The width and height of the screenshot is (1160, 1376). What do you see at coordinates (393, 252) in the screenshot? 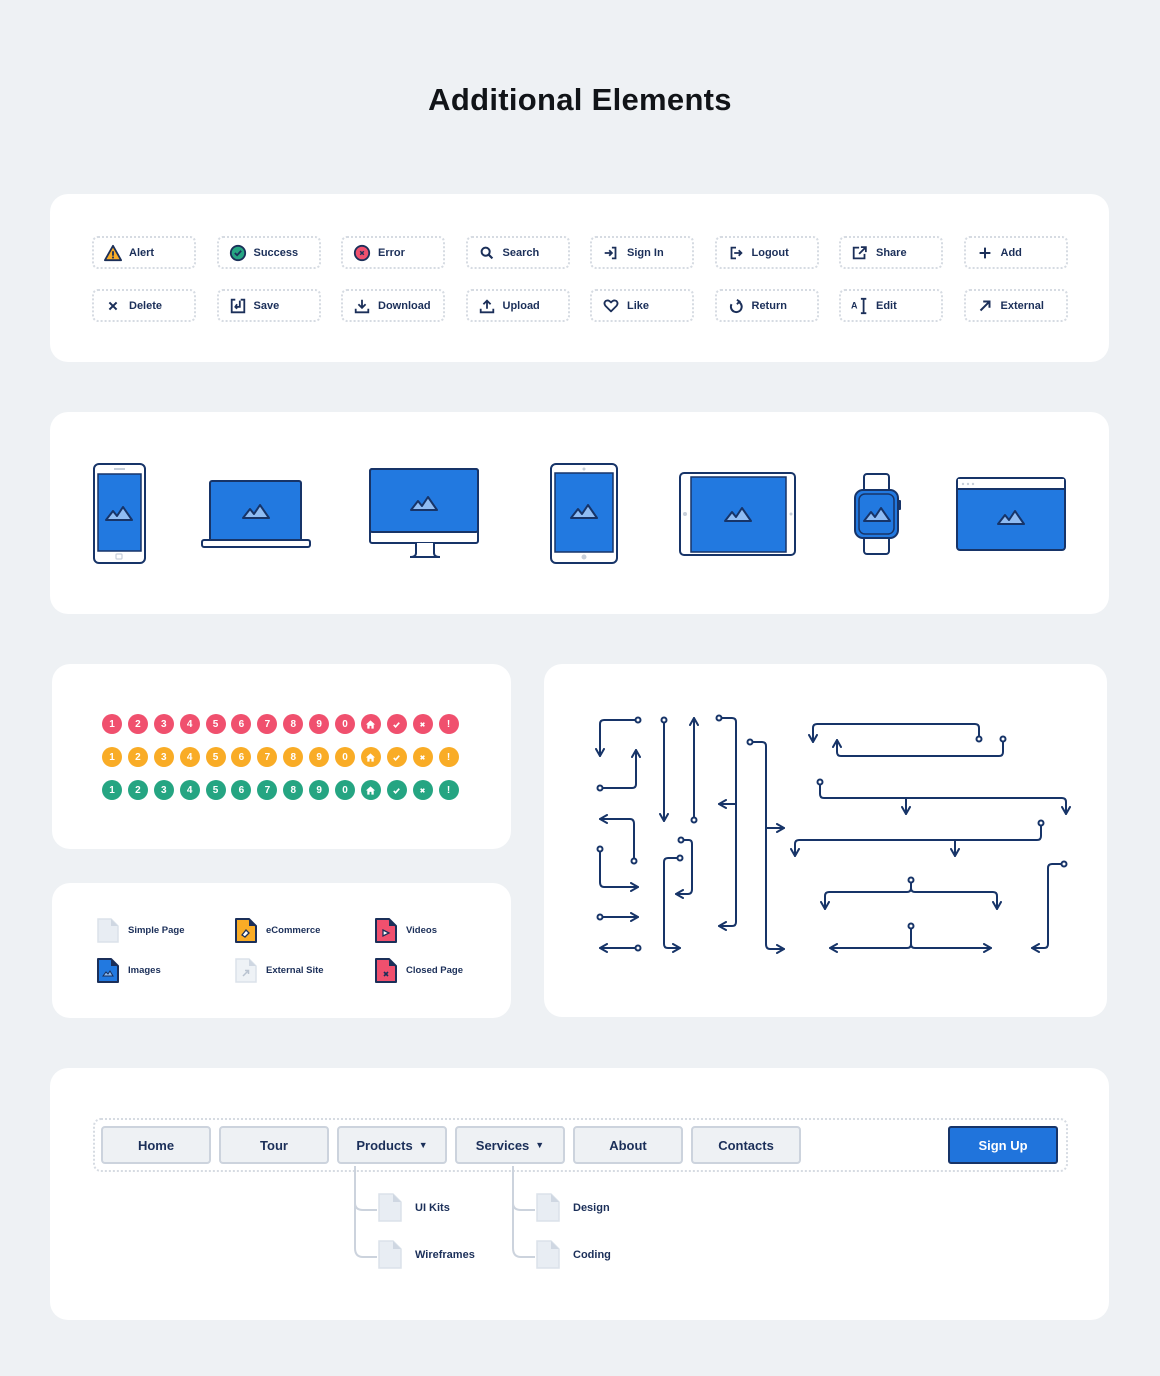
I see `error-button: Error` at bounding box center [393, 252].